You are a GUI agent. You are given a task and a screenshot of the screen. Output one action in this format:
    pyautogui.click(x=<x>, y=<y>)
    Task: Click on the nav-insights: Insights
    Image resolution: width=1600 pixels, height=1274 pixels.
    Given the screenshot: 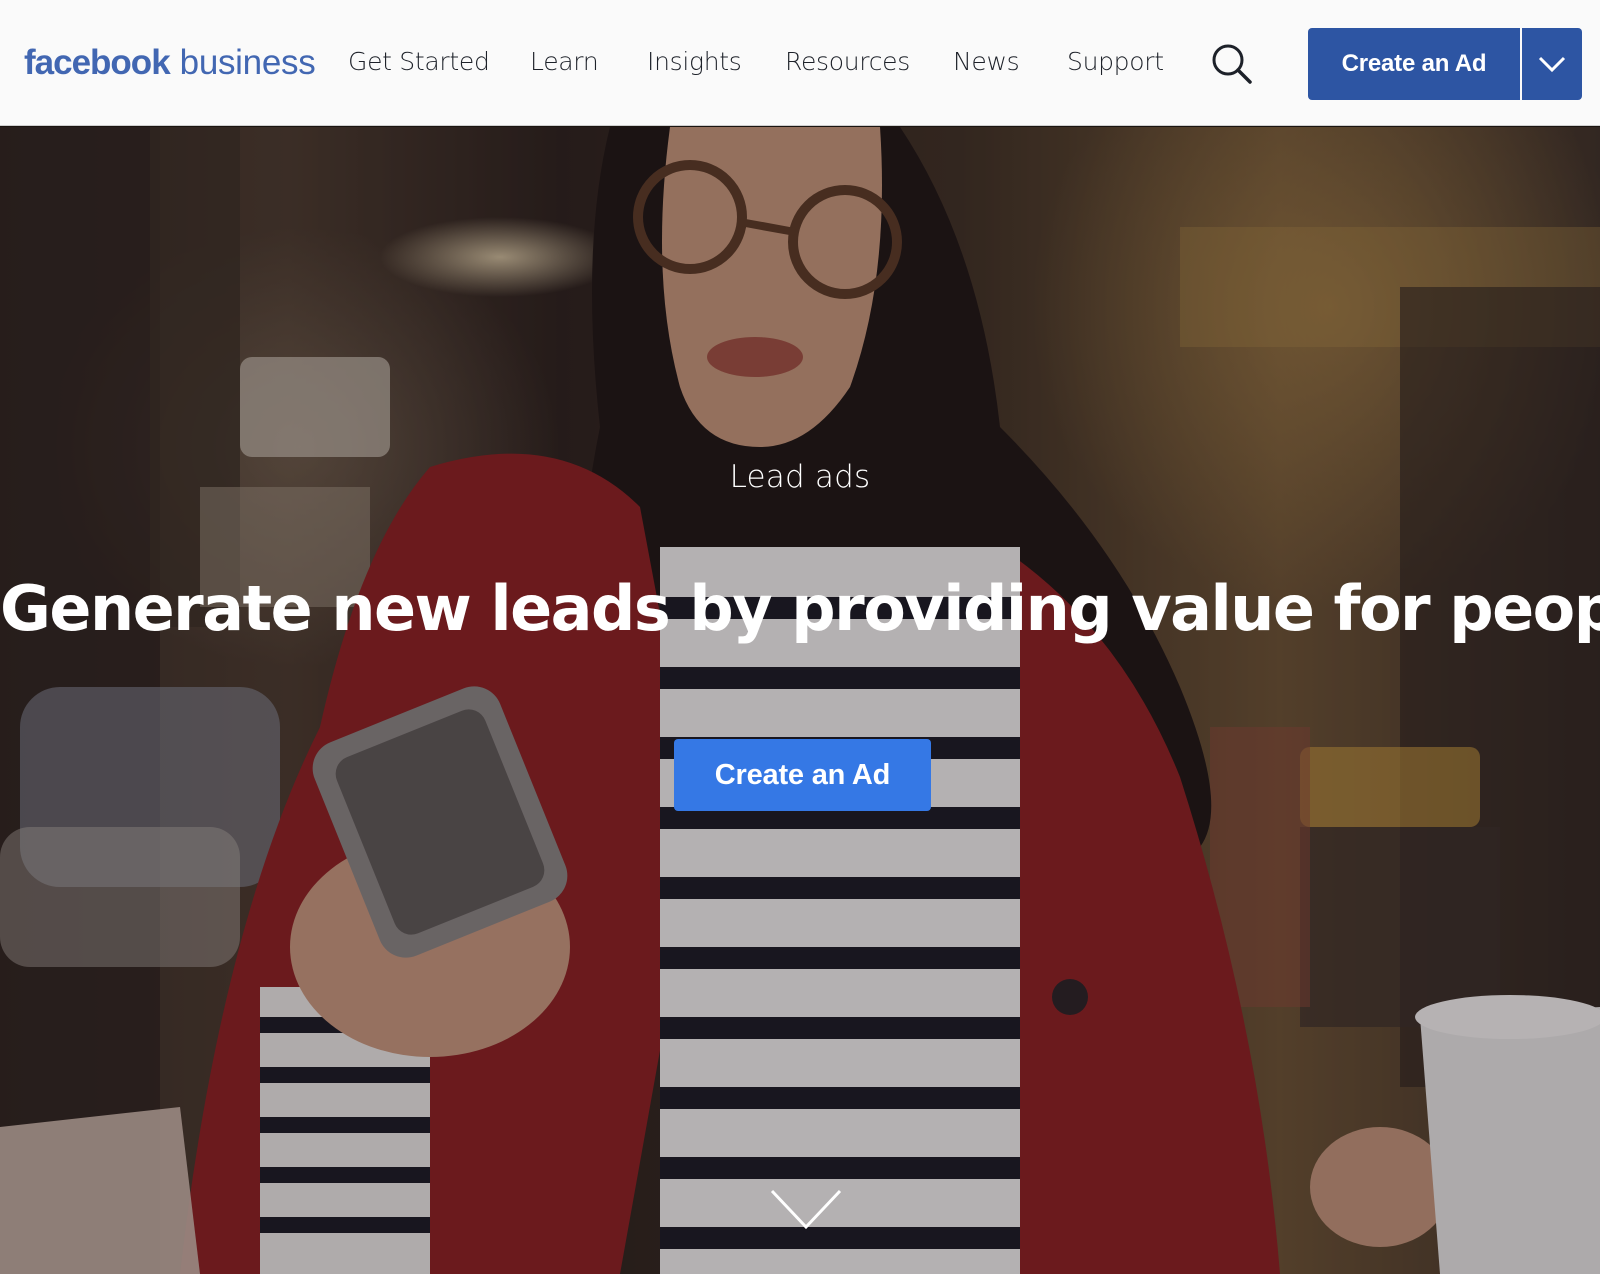 What is the action you would take?
    pyautogui.click(x=694, y=62)
    